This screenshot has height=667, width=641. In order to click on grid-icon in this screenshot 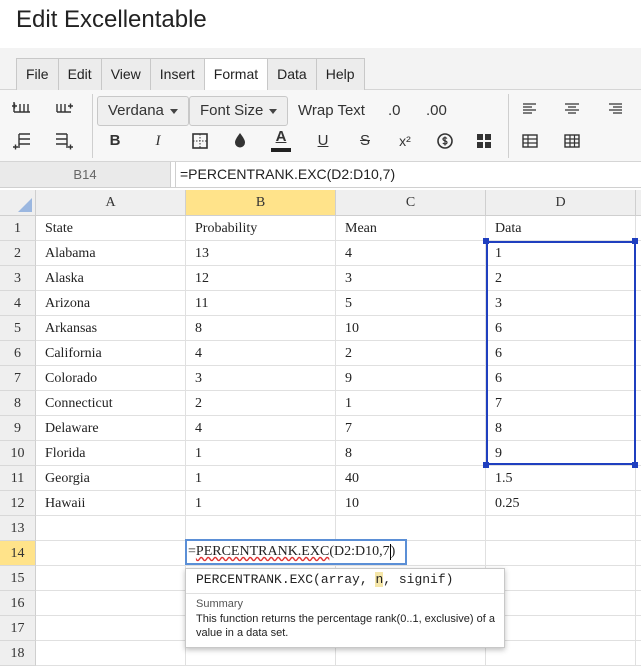, I will do `click(572, 141)`.